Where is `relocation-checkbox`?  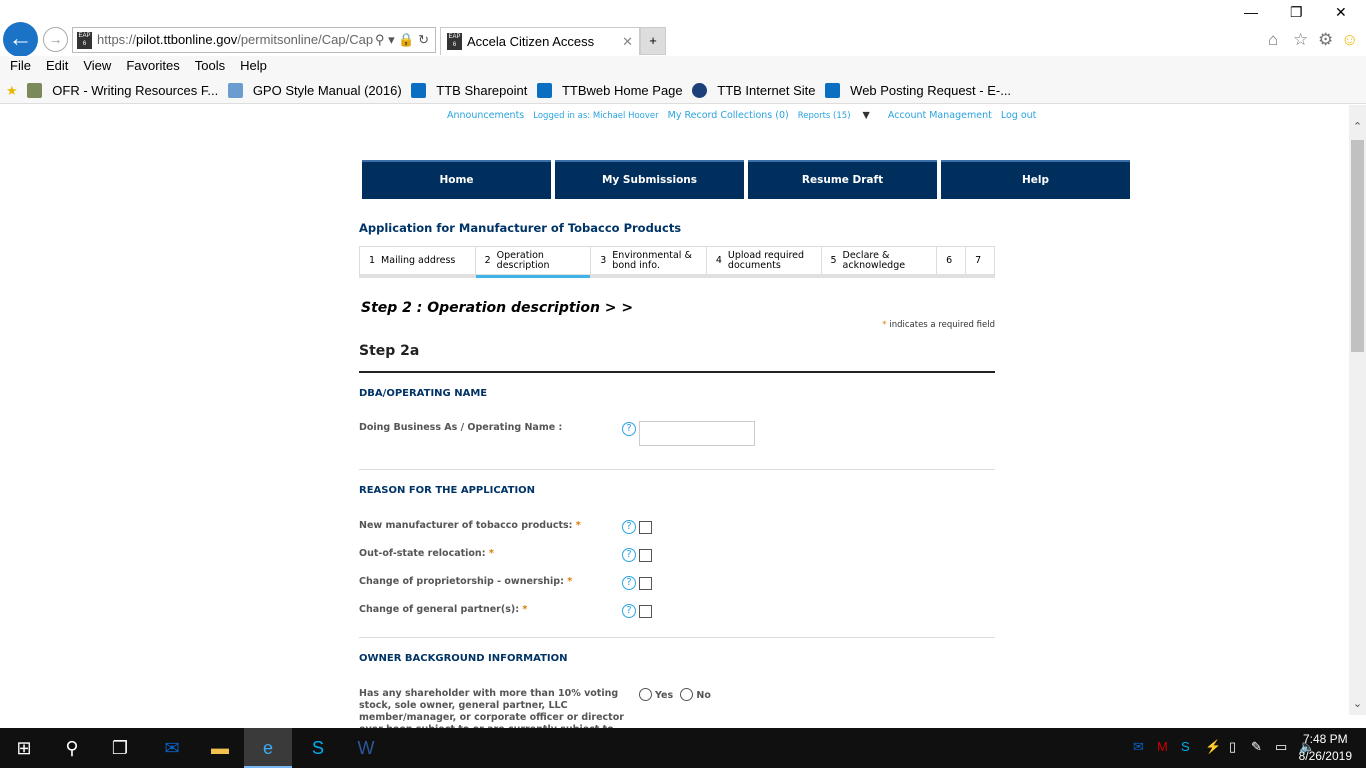 relocation-checkbox is located at coordinates (645, 555).